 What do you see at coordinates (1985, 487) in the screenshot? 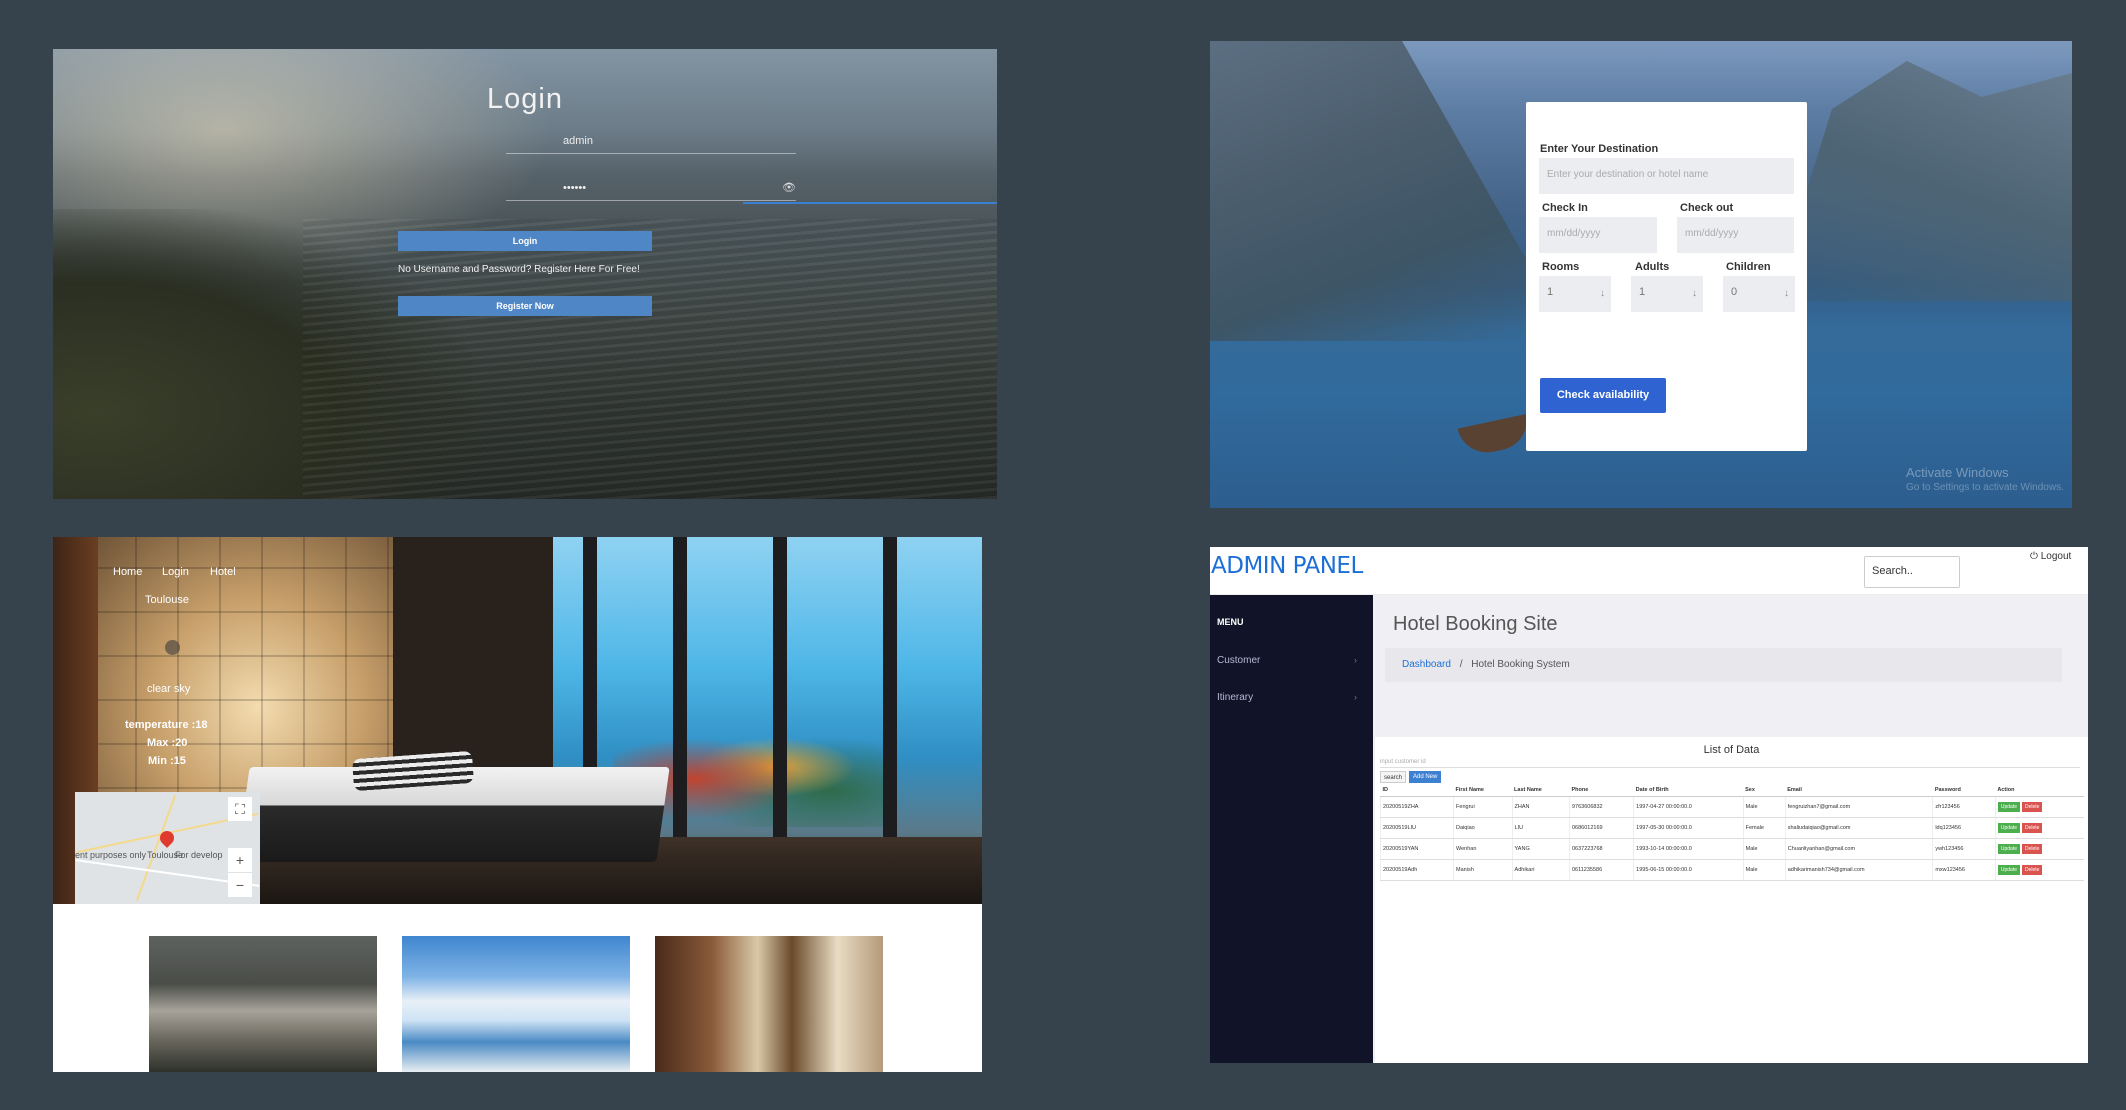
I see `activation-watermark-sub: Go to Settings to activate Windows.` at bounding box center [1985, 487].